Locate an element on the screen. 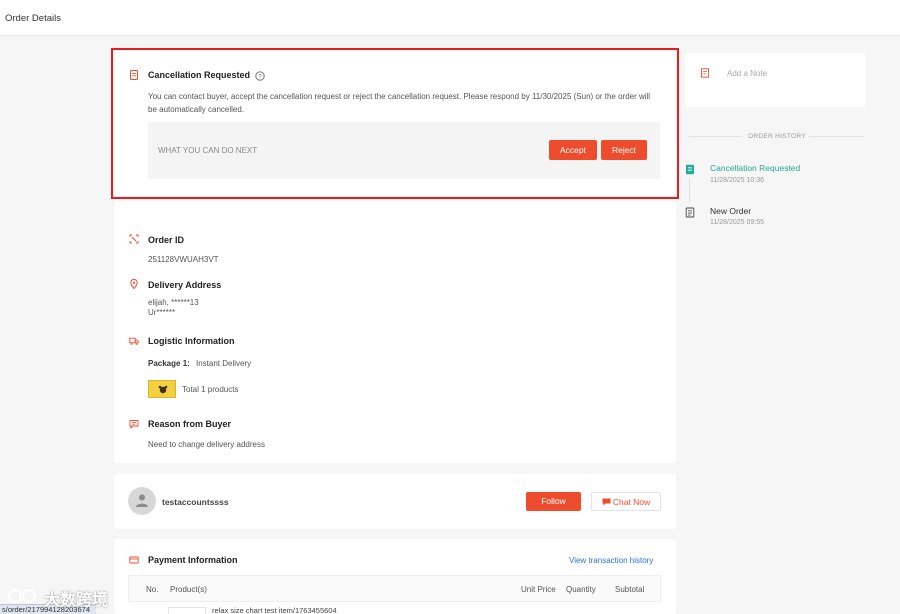 This screenshot has height=614, width=900. chat-icon is located at coordinates (606, 502).